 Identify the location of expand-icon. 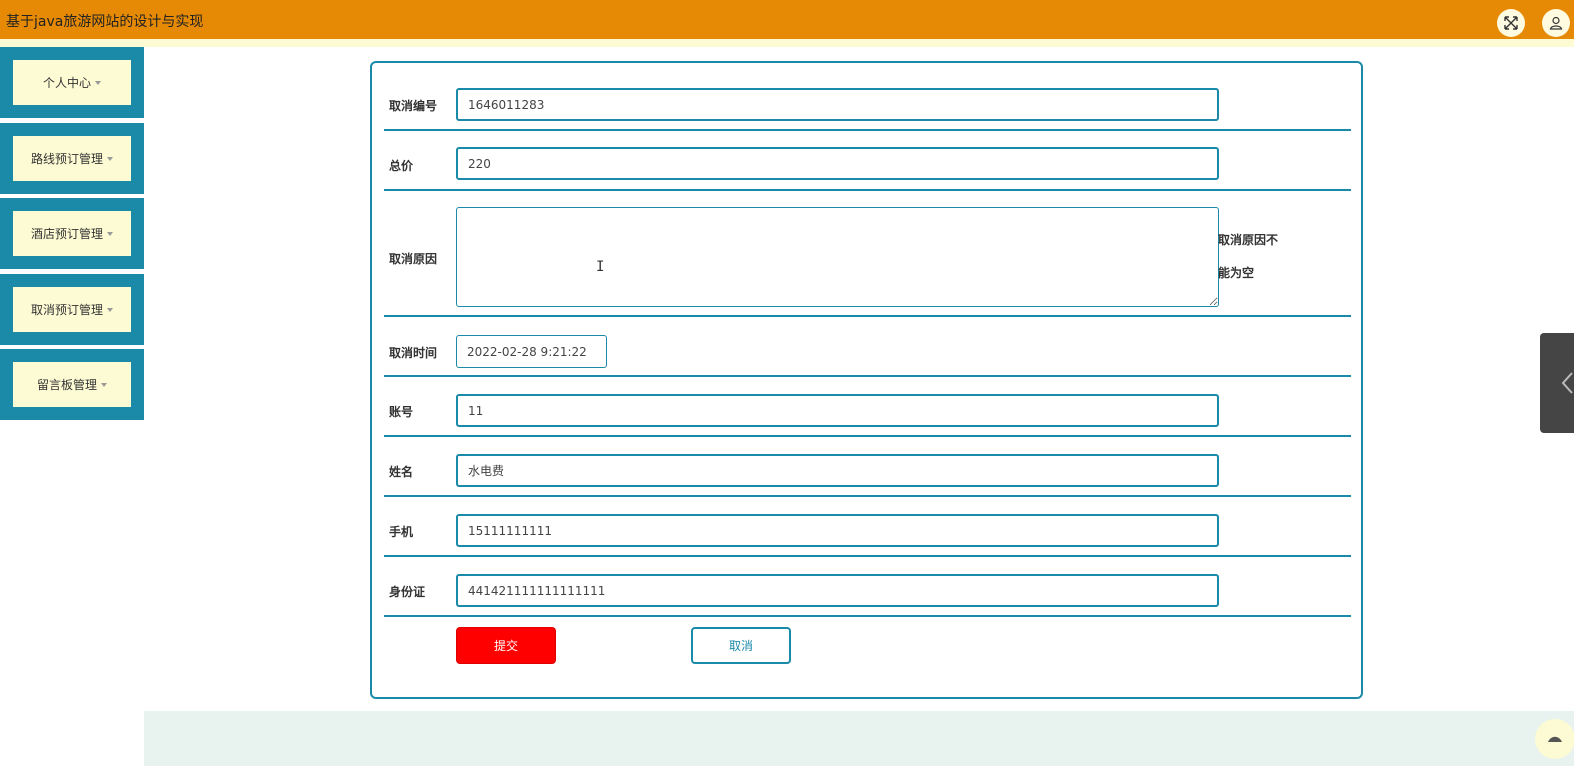
(1511, 23).